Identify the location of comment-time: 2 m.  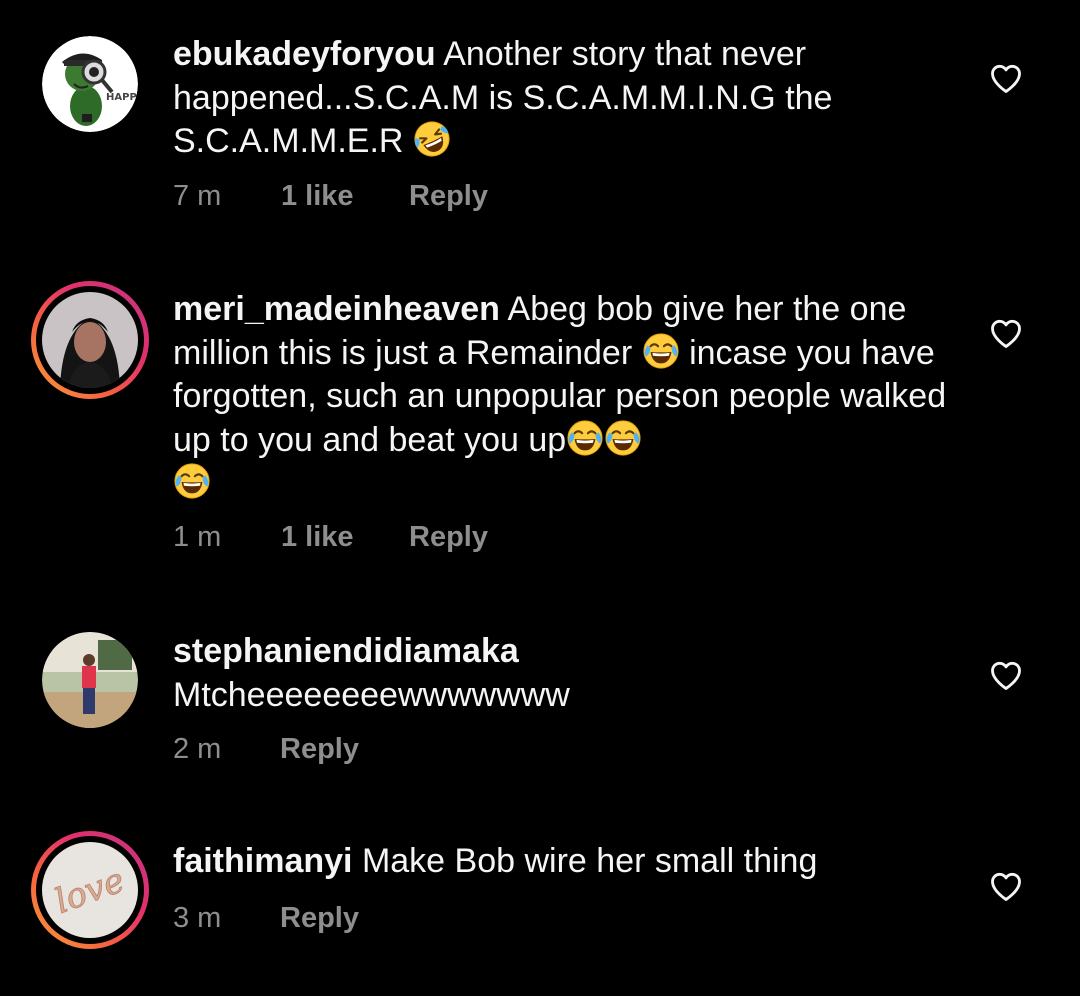
(197, 749).